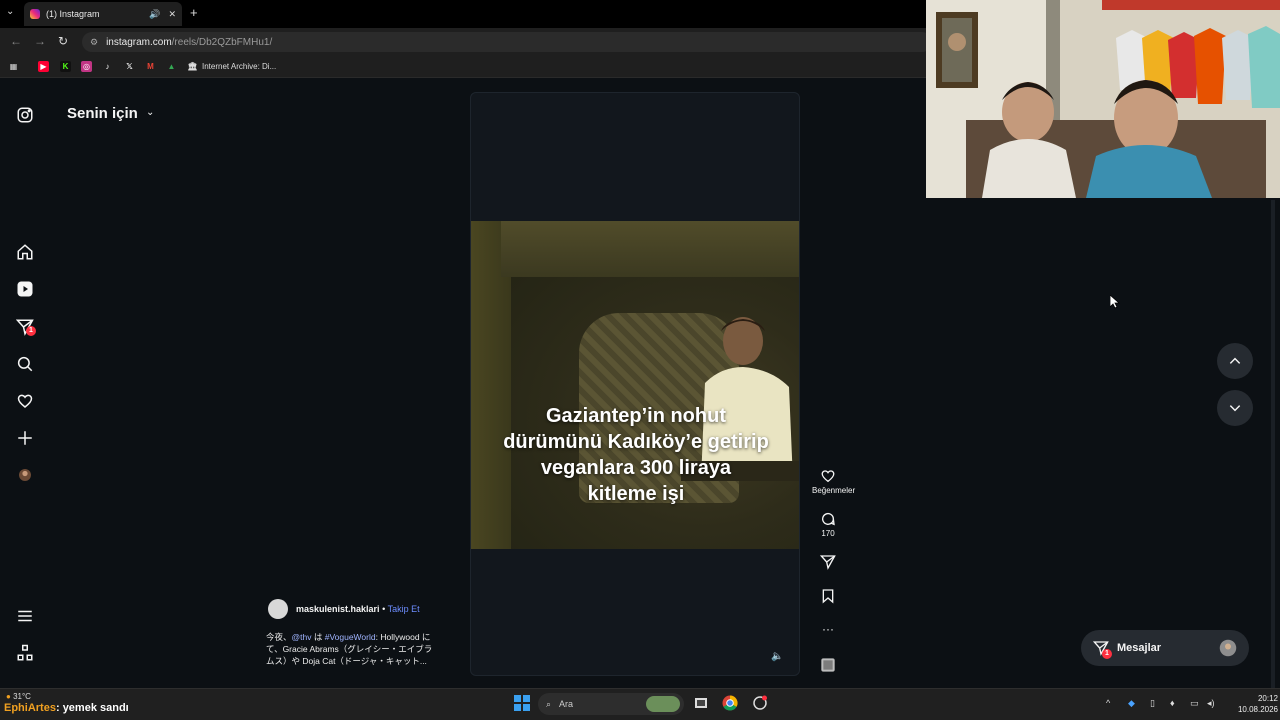 This screenshot has height=720, width=1280. What do you see at coordinates (13, 66) in the screenshot?
I see `apps-grid-icon: ▦` at bounding box center [13, 66].